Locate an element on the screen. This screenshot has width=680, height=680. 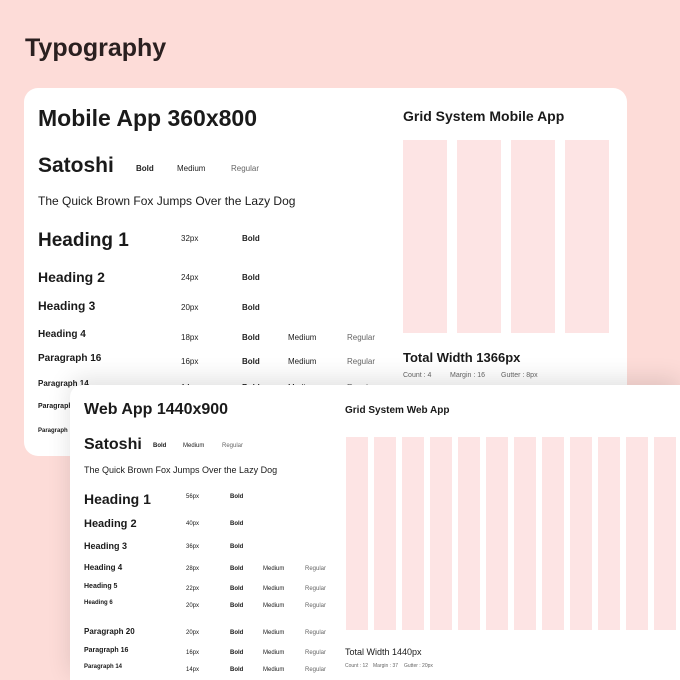
type-row-size: 18px is located at coordinates (190, 337).